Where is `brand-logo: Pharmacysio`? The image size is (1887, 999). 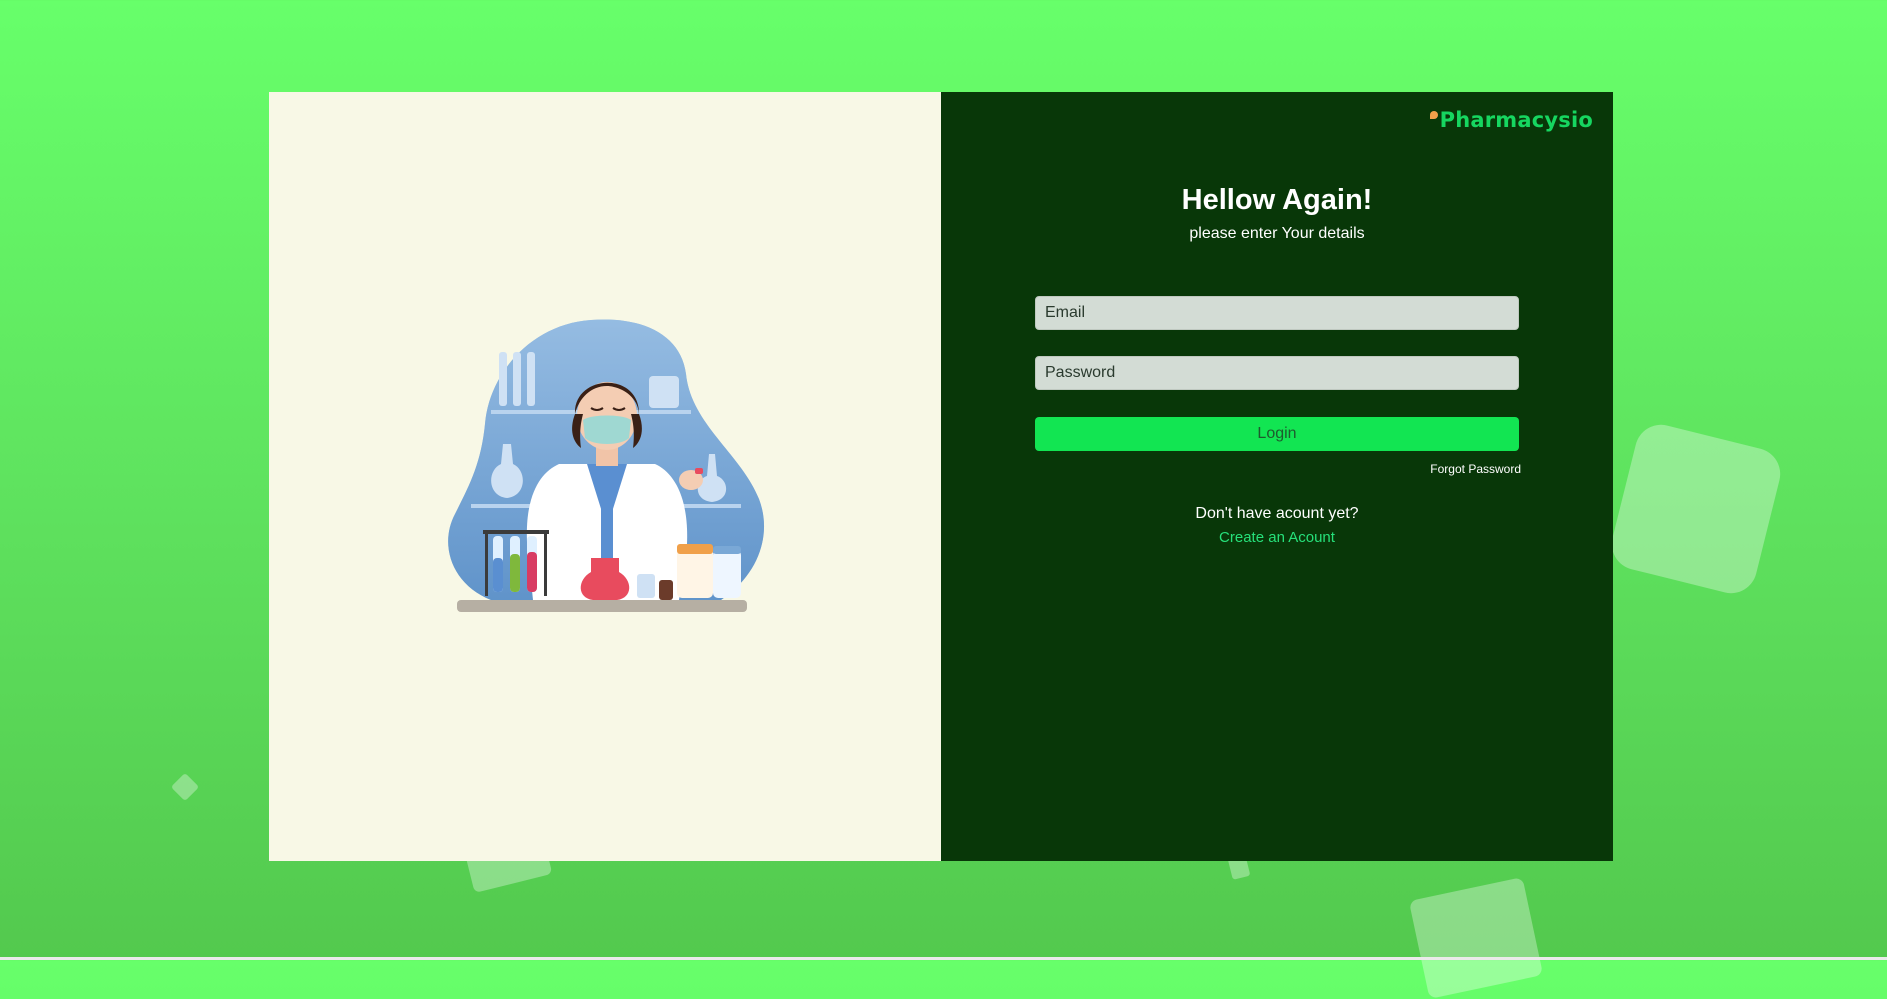
brand-logo: Pharmacysio is located at coordinates (1511, 120).